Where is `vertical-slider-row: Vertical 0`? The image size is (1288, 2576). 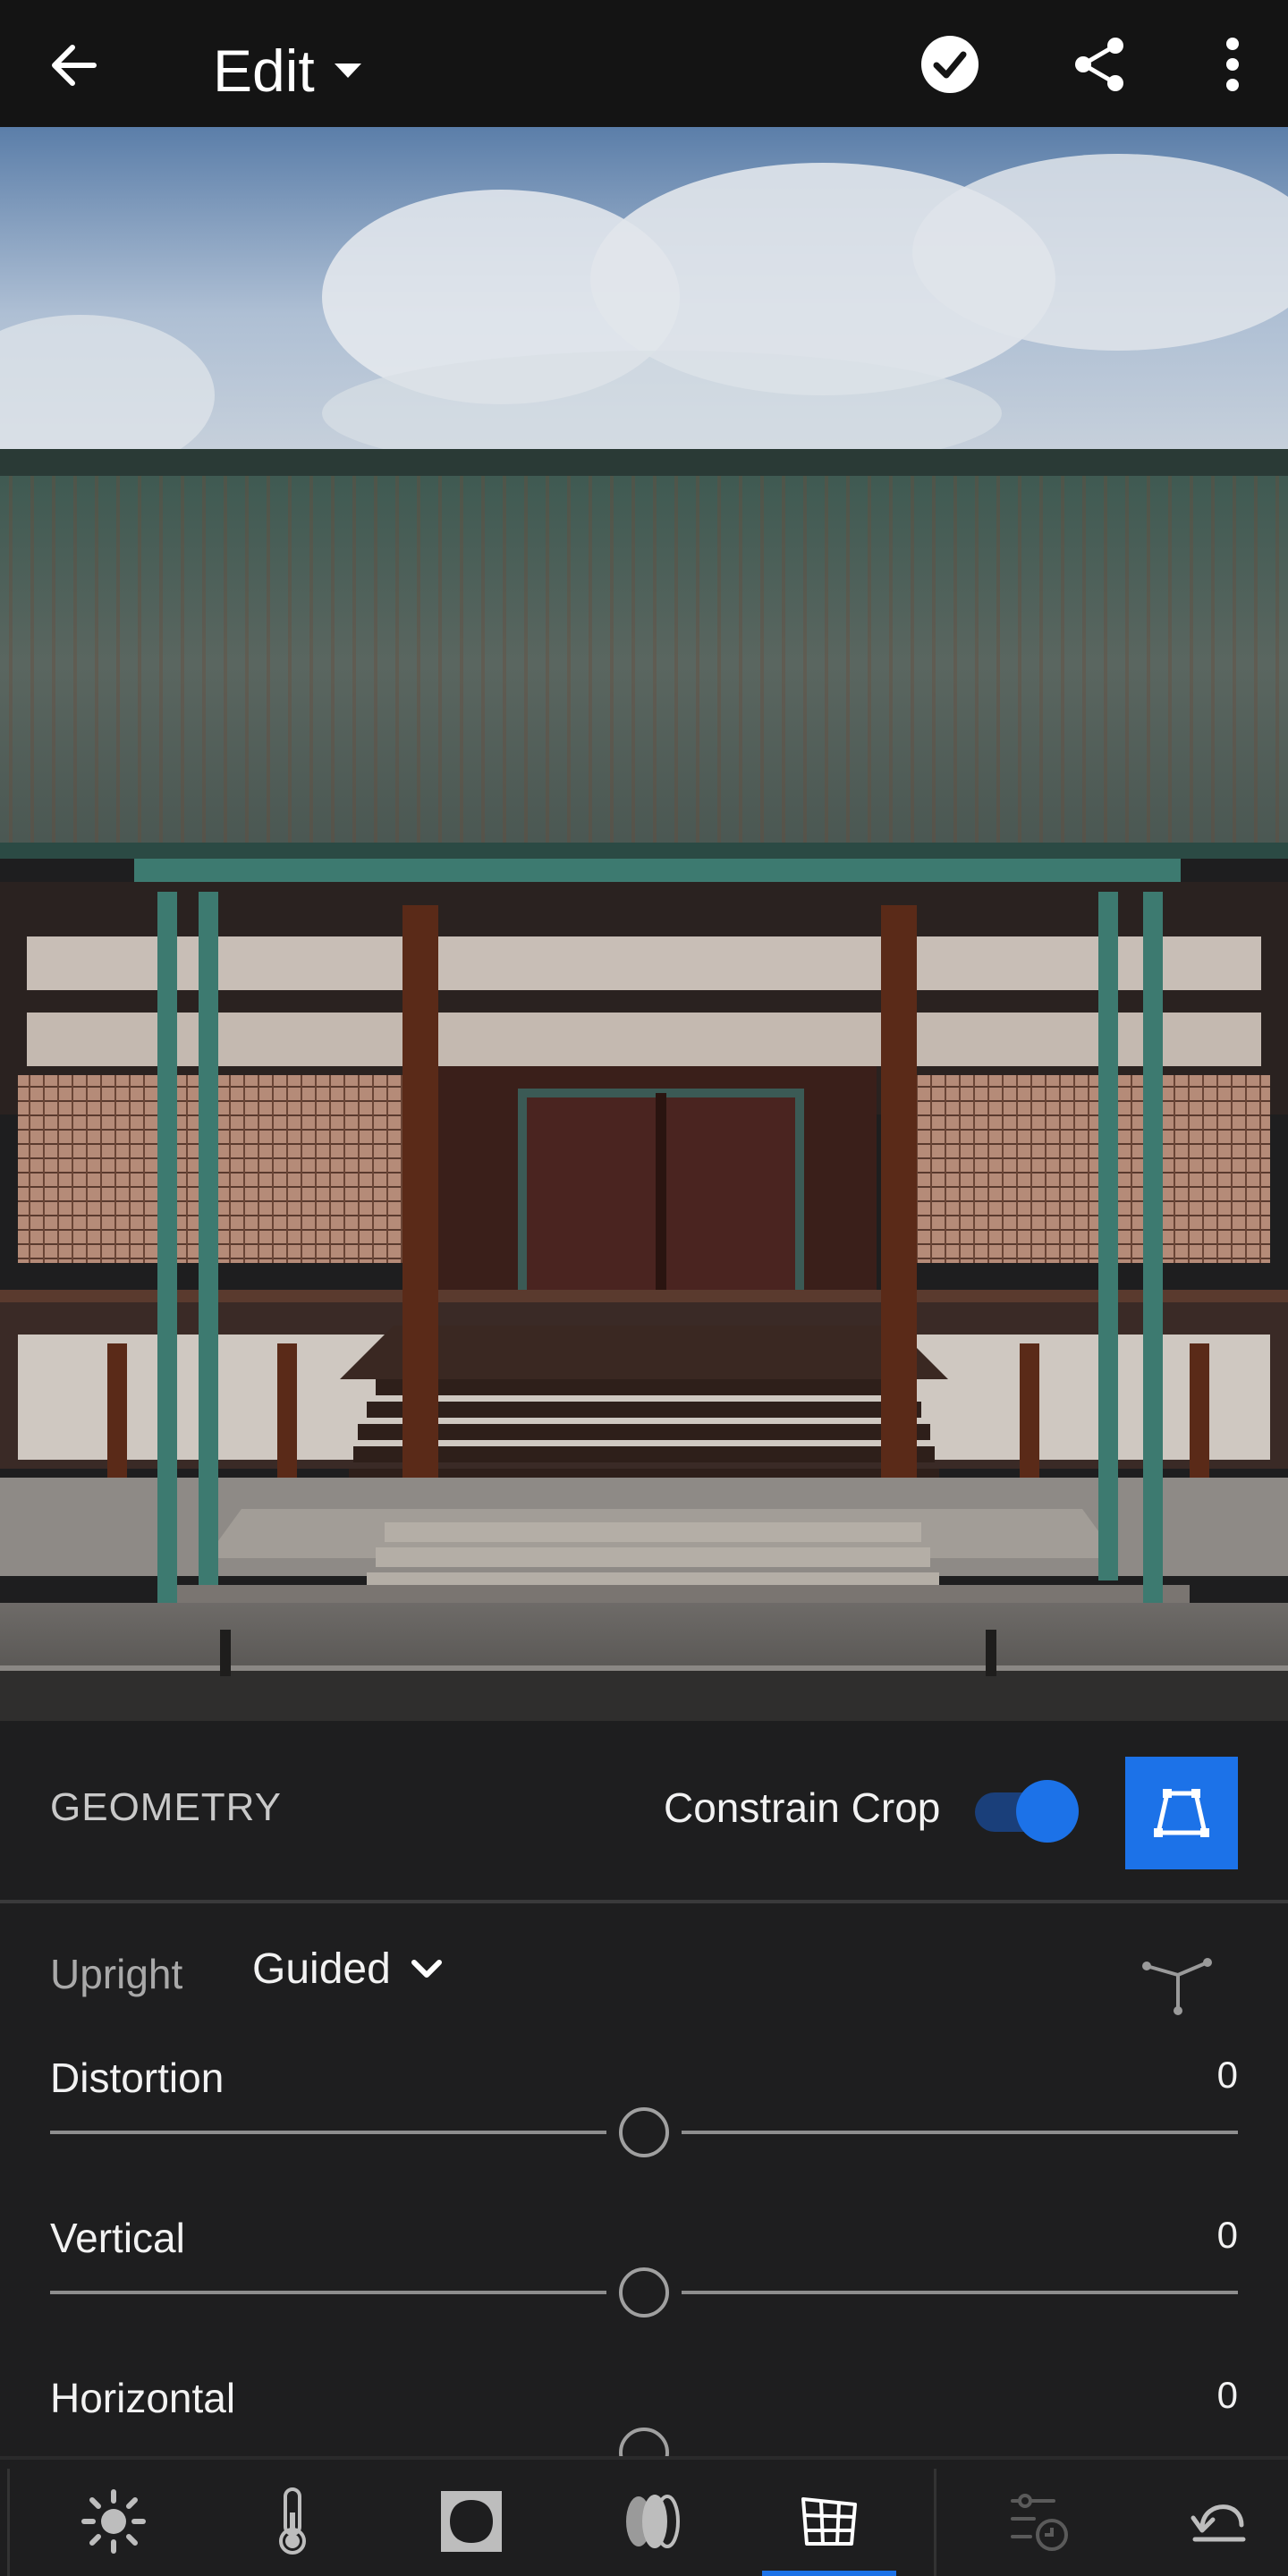 vertical-slider-row: Vertical 0 is located at coordinates (644, 2272).